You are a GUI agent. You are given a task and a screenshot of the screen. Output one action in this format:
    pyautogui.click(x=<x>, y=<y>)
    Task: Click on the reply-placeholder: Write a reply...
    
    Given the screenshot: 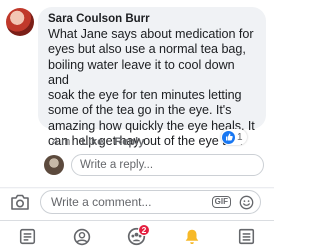 What is the action you would take?
    pyautogui.click(x=117, y=165)
    